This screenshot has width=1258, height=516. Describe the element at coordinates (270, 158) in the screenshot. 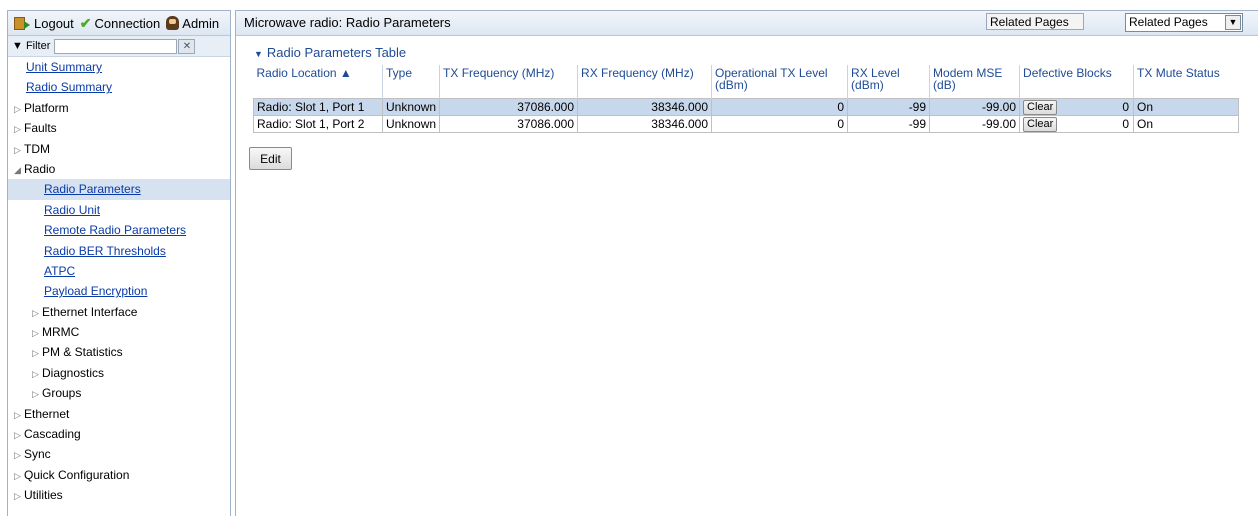

I see `edit-button: Edit` at that location.